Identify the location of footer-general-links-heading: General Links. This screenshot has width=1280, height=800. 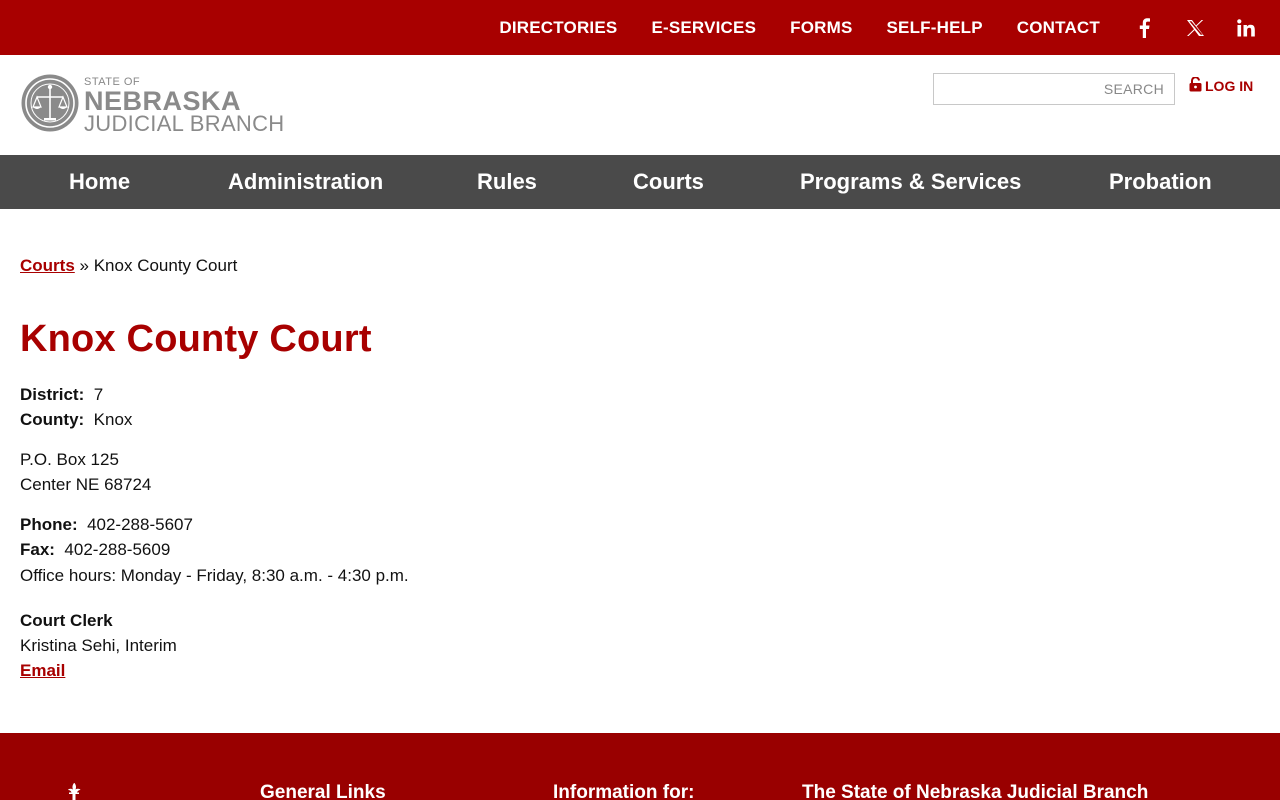
(323, 791).